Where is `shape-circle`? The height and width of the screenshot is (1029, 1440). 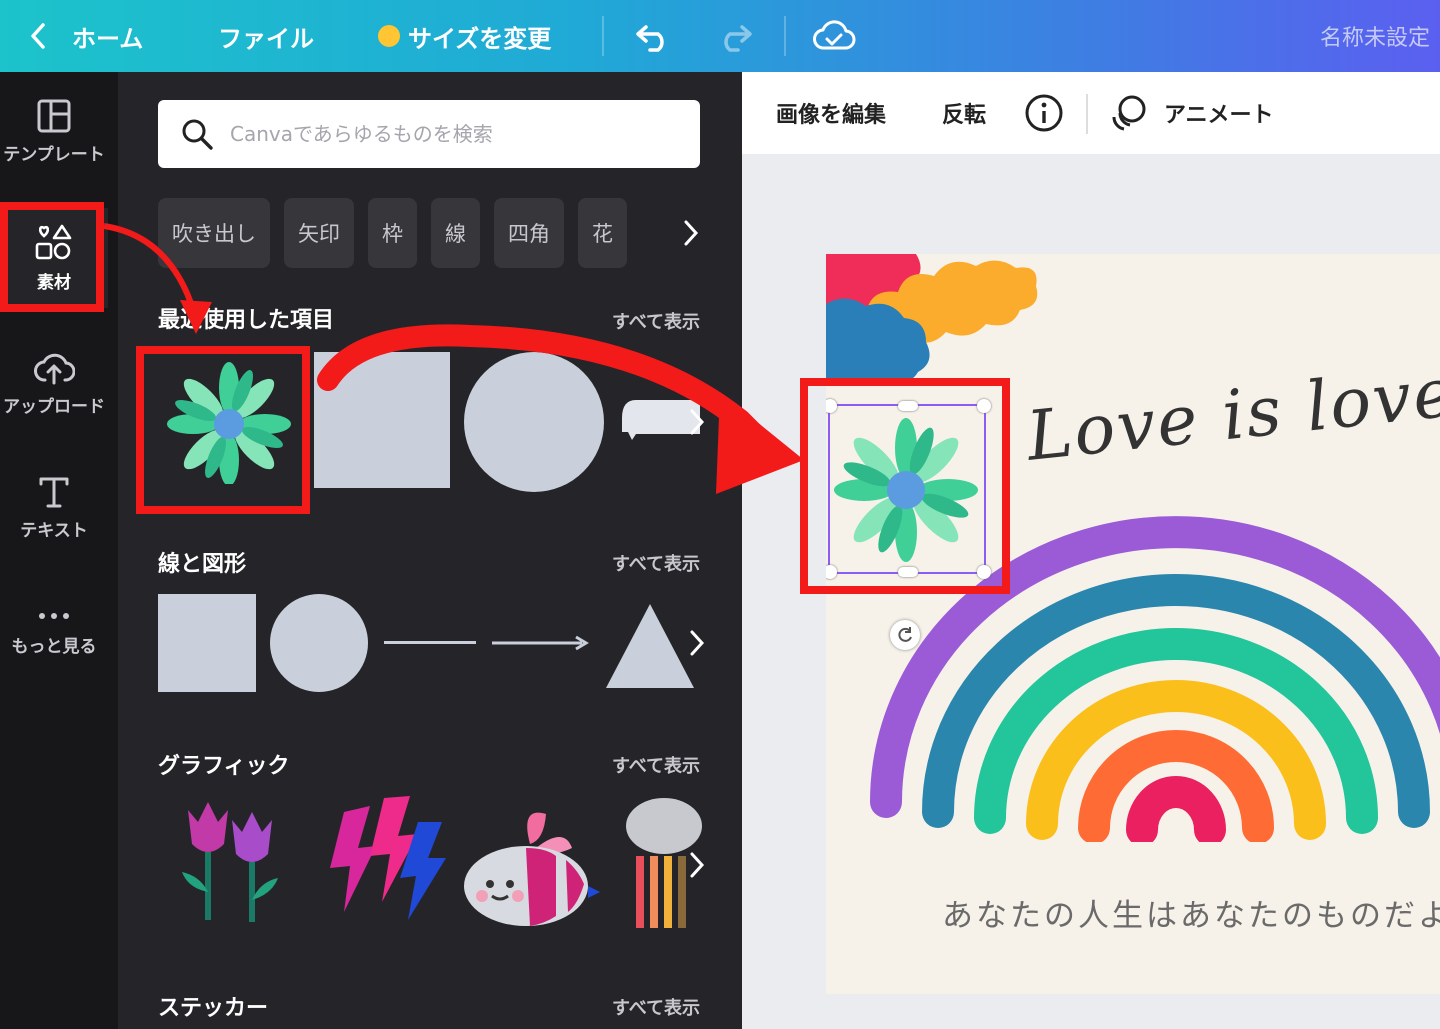 shape-circle is located at coordinates (319, 643).